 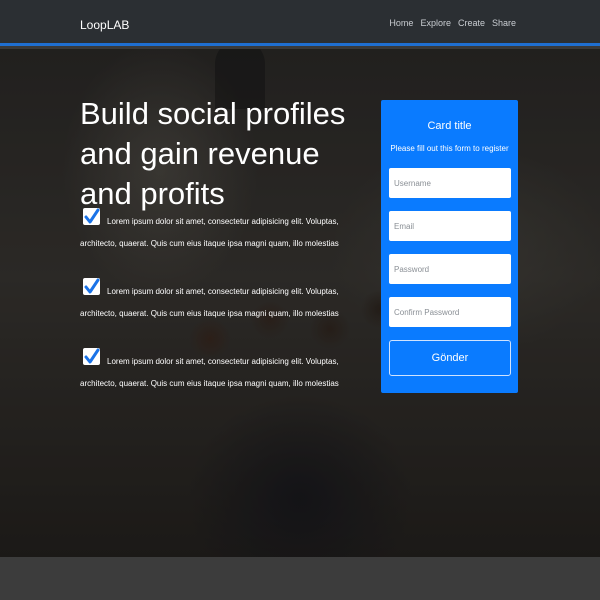 I want to click on navbar: LoopLAB Home Explore Create Share, so click(x=300, y=23).